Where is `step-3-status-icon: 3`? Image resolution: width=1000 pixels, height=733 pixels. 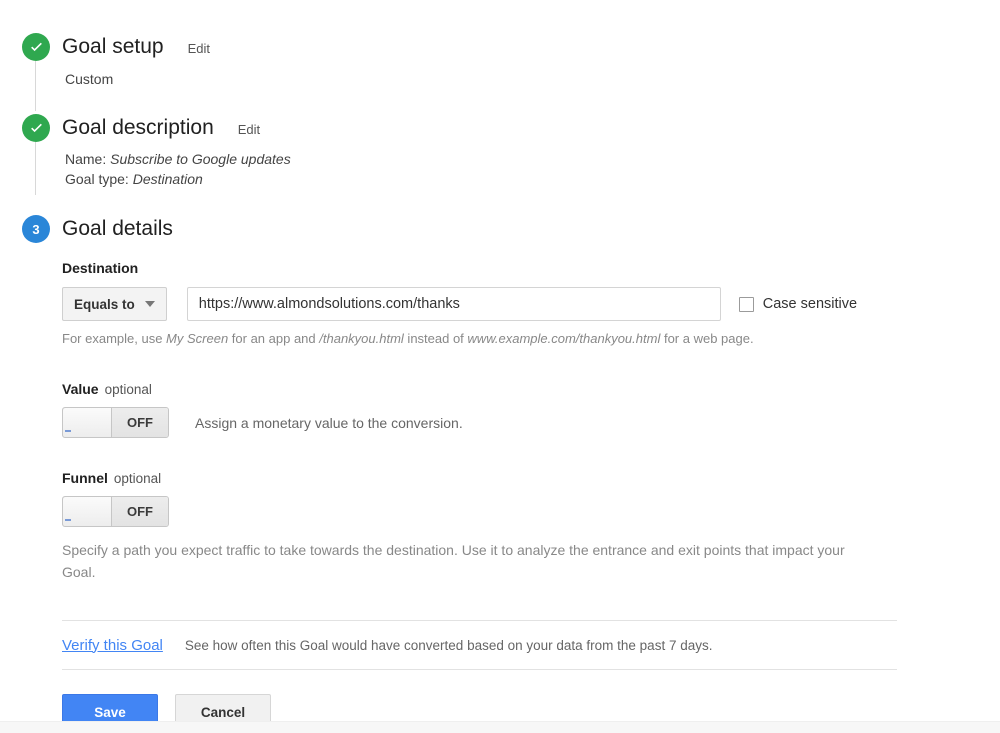 step-3-status-icon: 3 is located at coordinates (36, 229).